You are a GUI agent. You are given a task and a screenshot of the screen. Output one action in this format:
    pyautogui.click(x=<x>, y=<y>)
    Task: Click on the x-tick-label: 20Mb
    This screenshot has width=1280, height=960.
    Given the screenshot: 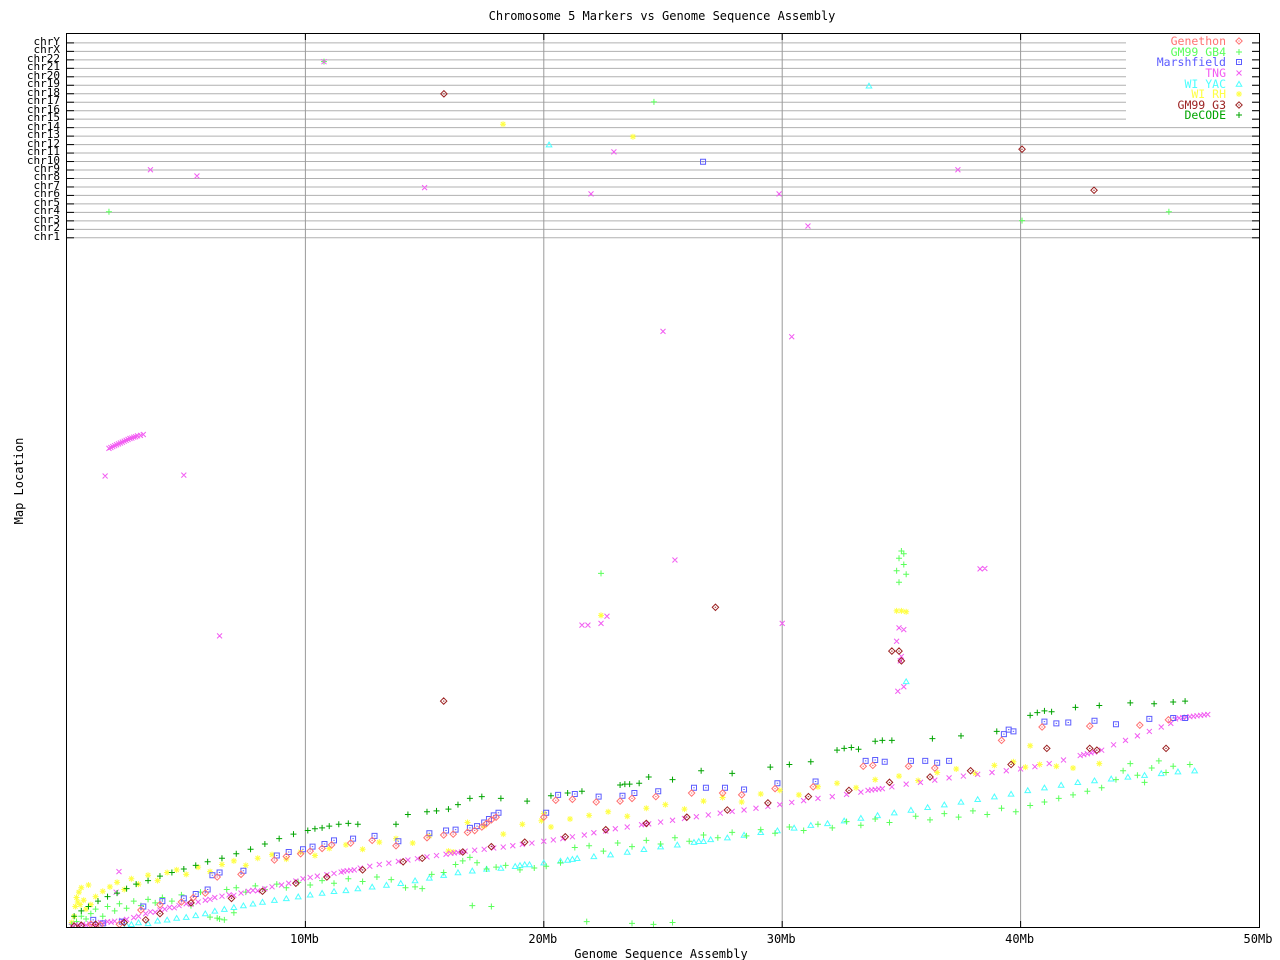 What is the action you would take?
    pyautogui.click(x=543, y=939)
    